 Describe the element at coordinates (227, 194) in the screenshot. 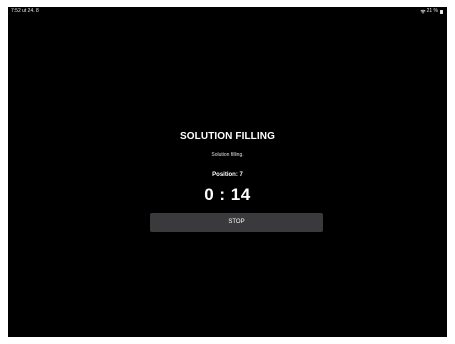

I see `countdown-timer: 0 : 14` at that location.